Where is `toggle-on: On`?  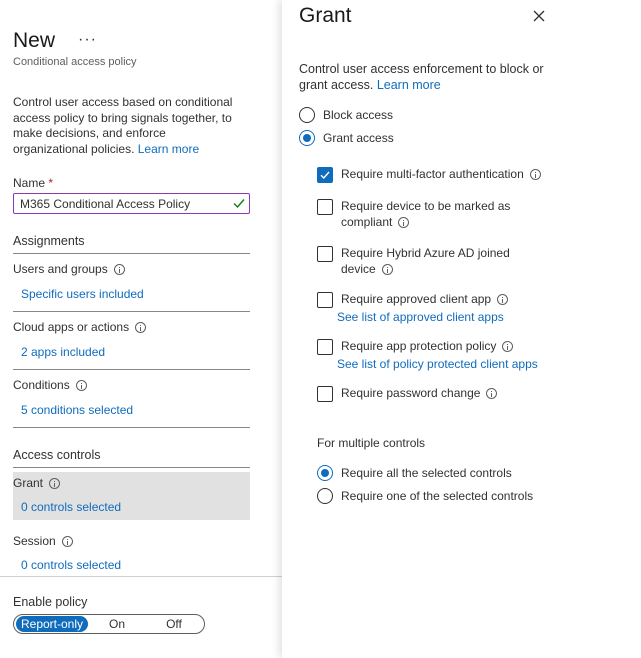
toggle-on: On is located at coordinates (117, 624).